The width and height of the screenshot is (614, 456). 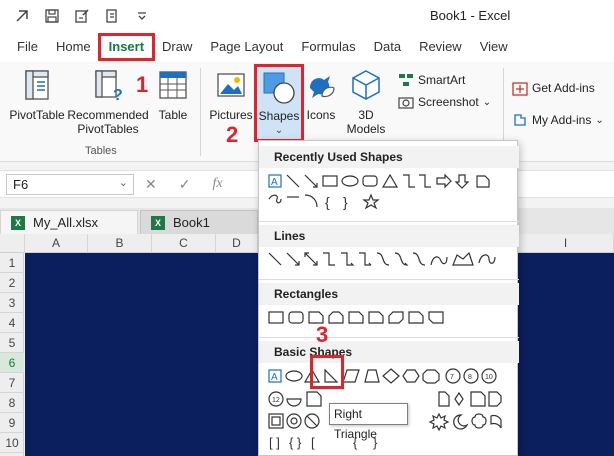 What do you see at coordinates (562, 120) in the screenshot?
I see `my-add-ins-label: My Add-ins` at bounding box center [562, 120].